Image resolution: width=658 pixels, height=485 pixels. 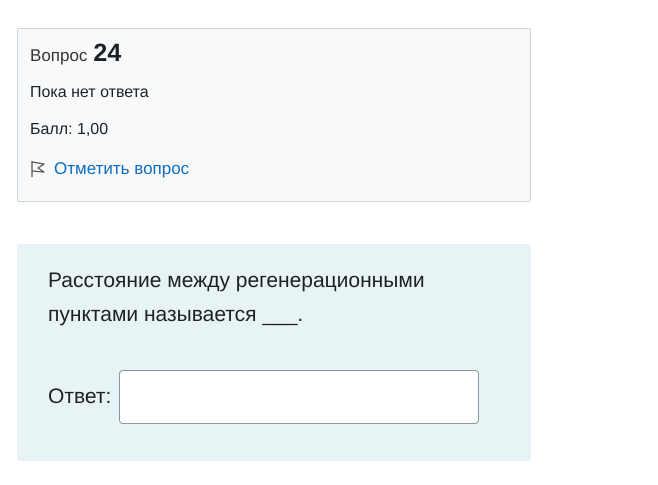 I want to click on answer-label: Ответ:, so click(x=80, y=397).